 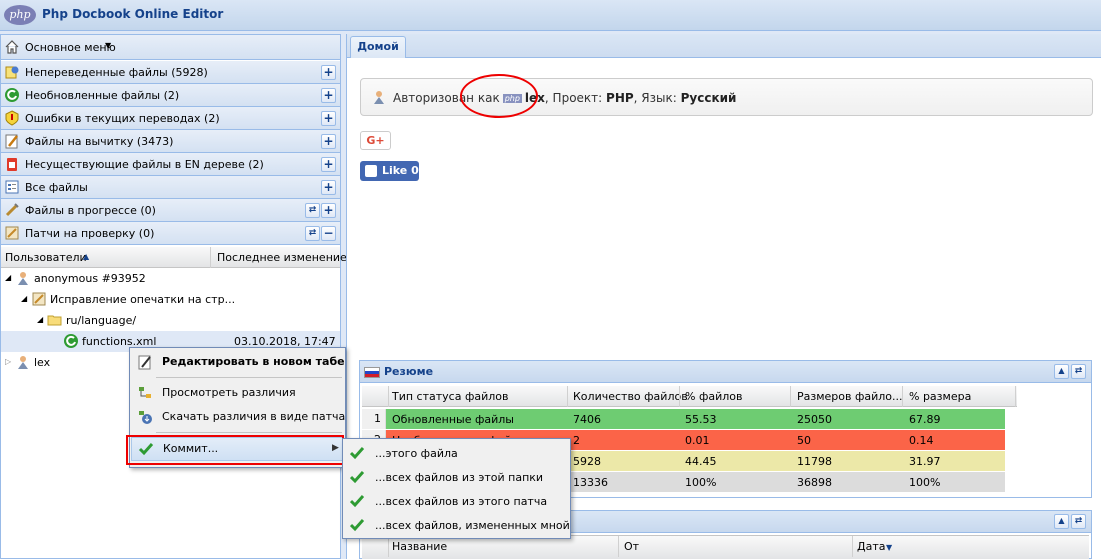 What do you see at coordinates (499, 96) in the screenshot?
I see `highlight-ellipse` at bounding box center [499, 96].